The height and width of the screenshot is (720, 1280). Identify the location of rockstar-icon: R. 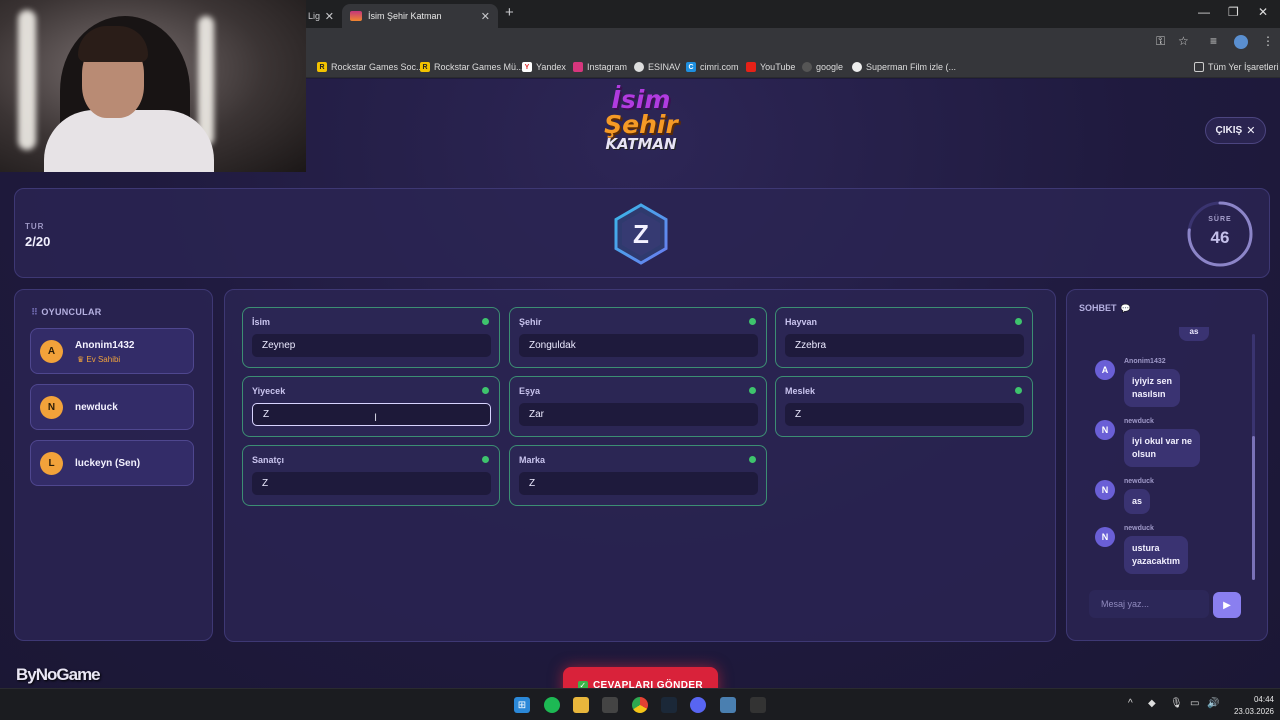
(425, 67).